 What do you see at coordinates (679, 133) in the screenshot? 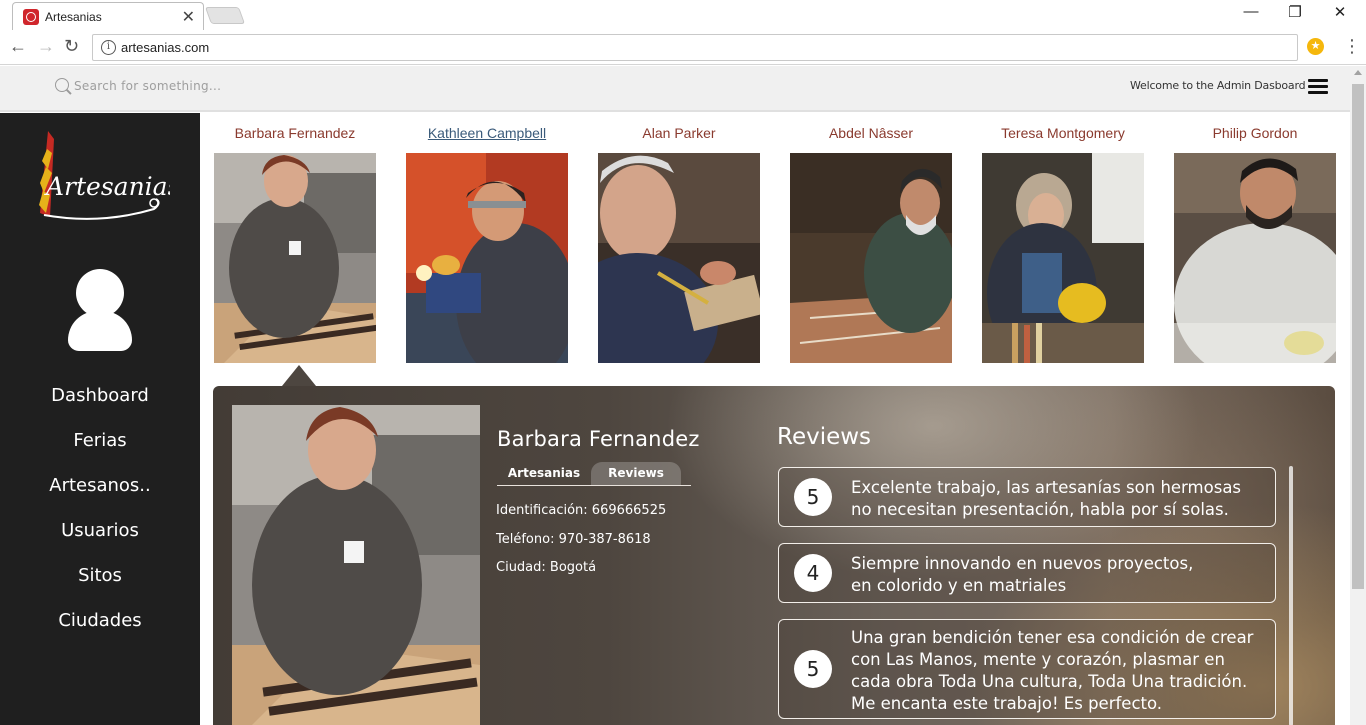
I see `artisan-name: Alan Parker` at bounding box center [679, 133].